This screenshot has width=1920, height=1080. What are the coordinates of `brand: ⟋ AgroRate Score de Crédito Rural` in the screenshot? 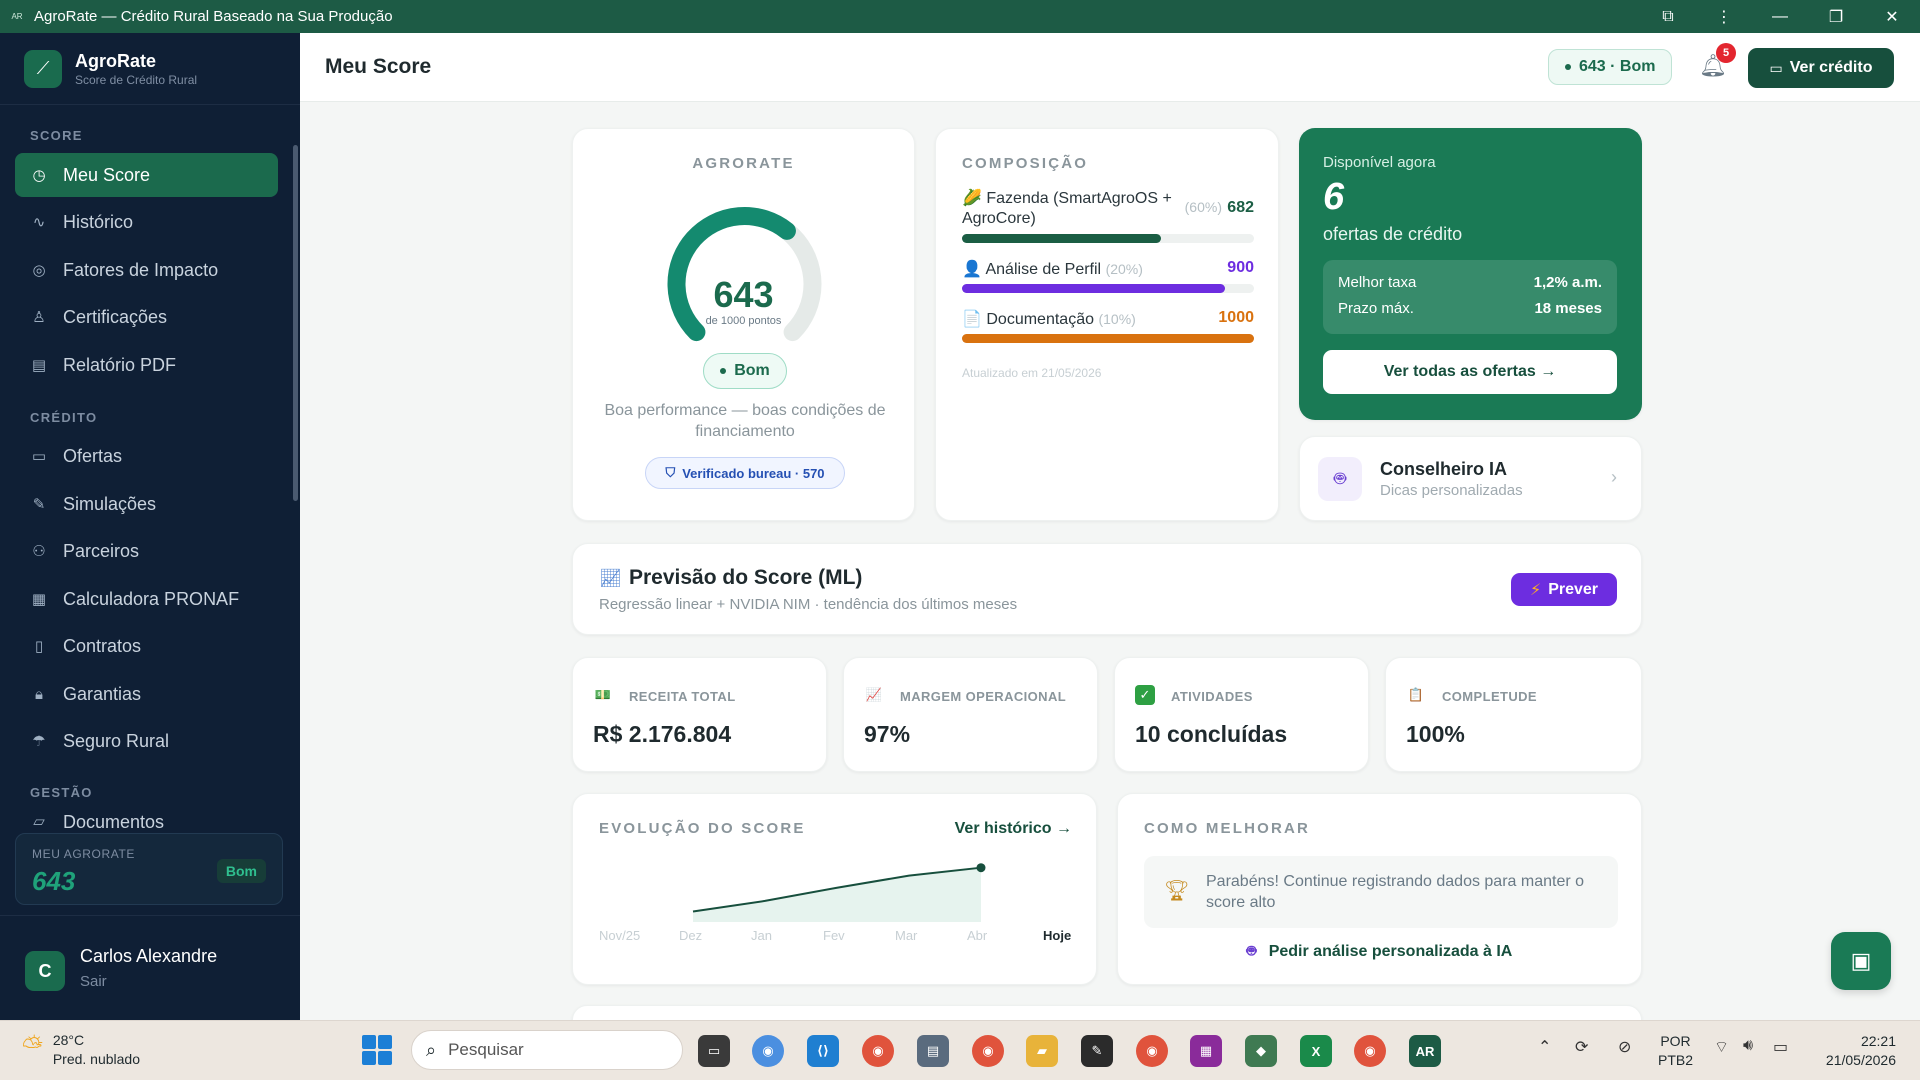 It's located at (150, 69).